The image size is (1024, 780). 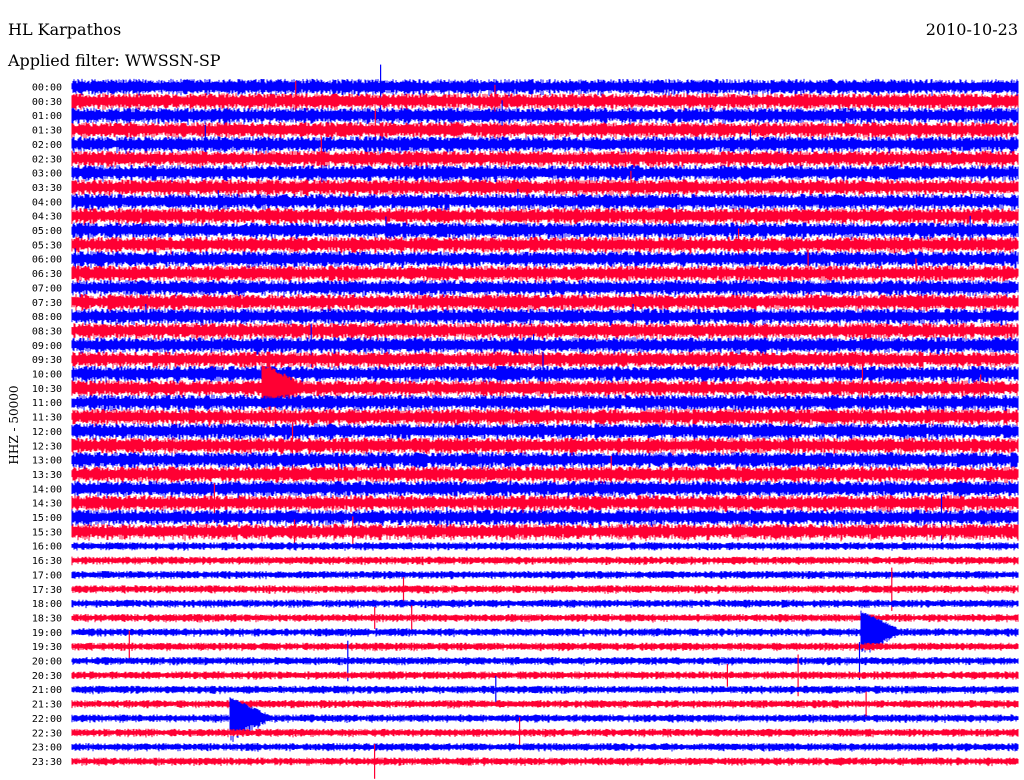 I want to click on row-label: 20:00, so click(x=47, y=662).